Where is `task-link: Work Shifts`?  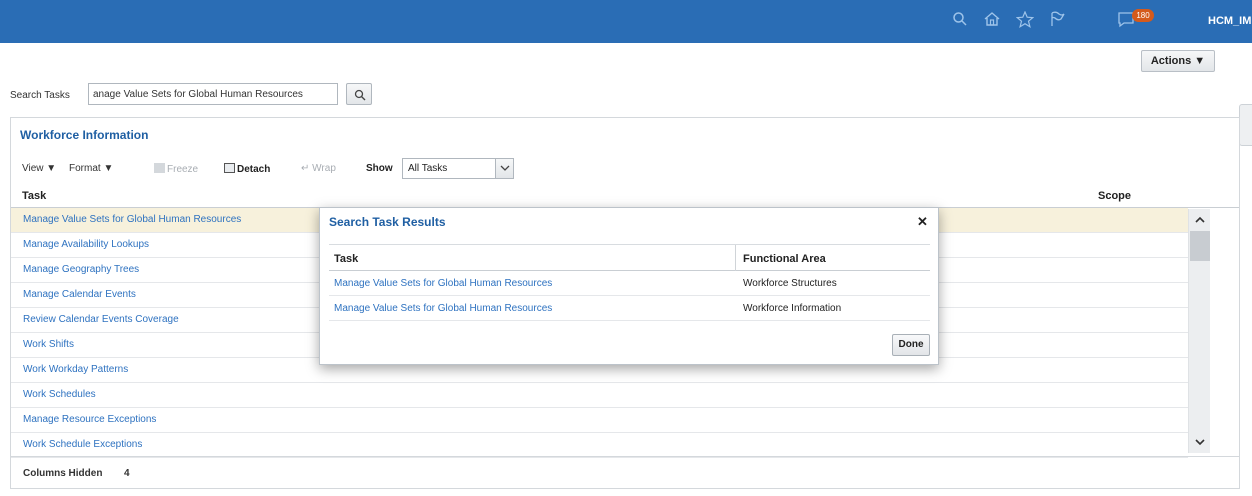 task-link: Work Shifts is located at coordinates (48, 344).